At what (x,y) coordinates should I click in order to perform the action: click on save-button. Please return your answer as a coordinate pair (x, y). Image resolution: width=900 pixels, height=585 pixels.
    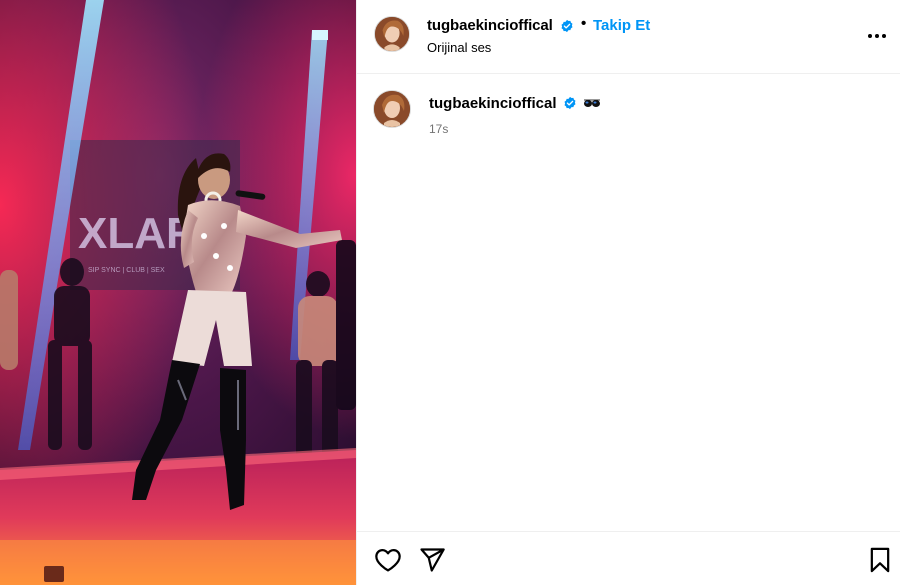
    Looking at the image, I should click on (880, 560).